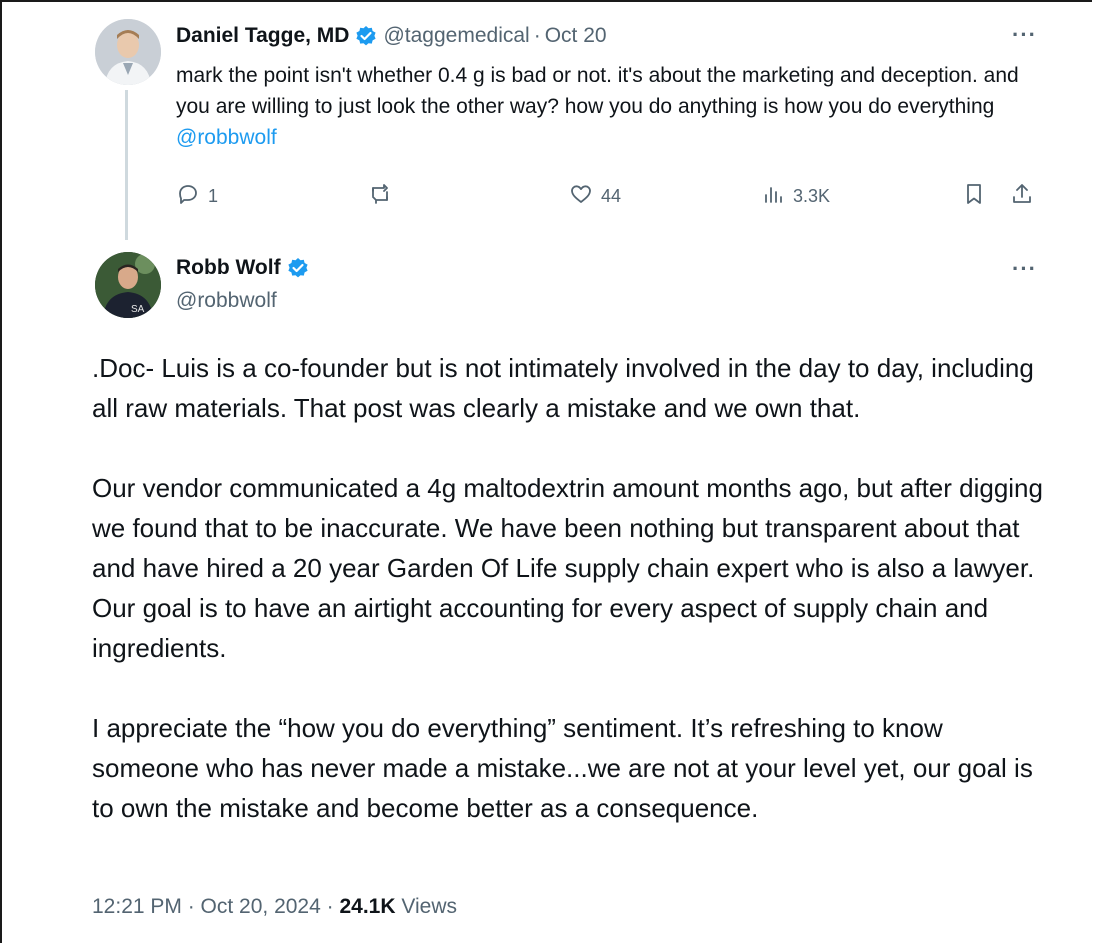 The width and height of the screenshot is (1094, 945). I want to click on bookmark-icon, so click(974, 196).